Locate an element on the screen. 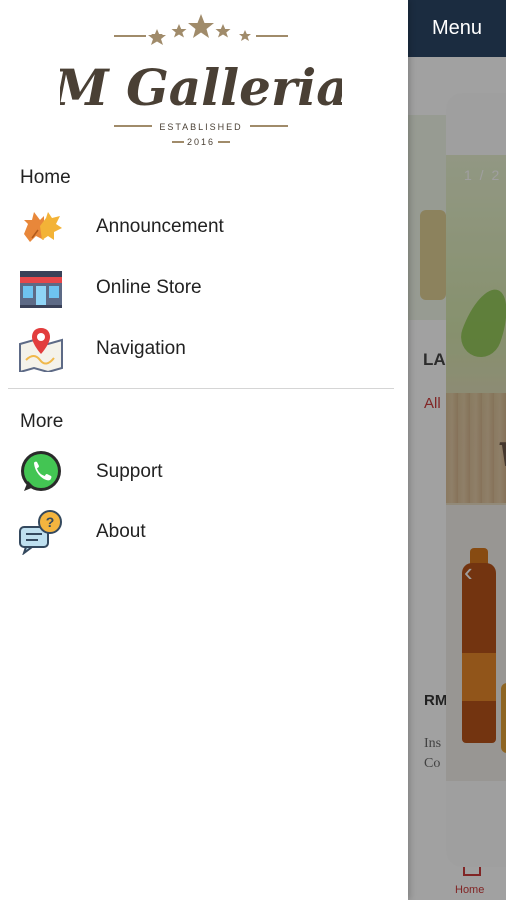 Image resolution: width=506 pixels, height=900 pixels. logo-wordmark: M Galleria is located at coordinates (201, 87).